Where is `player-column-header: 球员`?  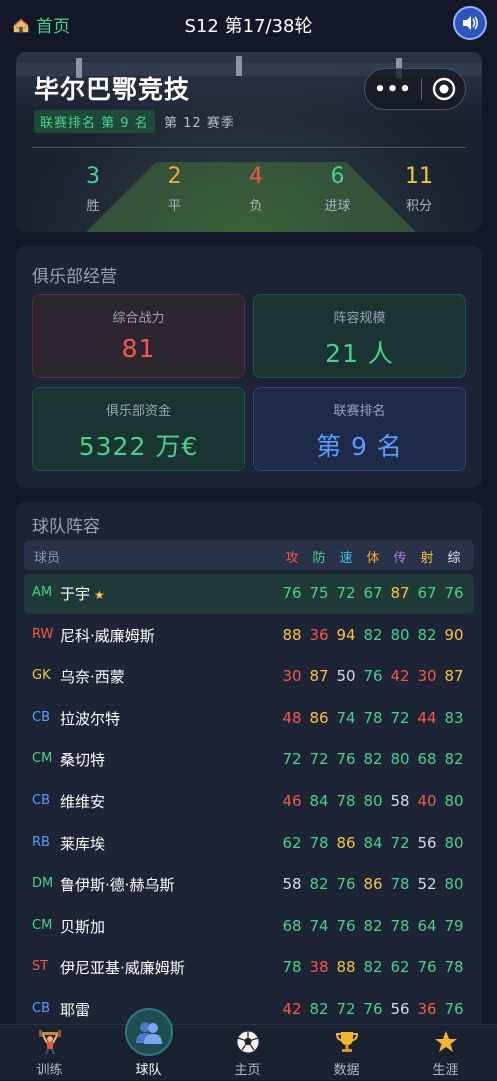
player-column-header: 球员 is located at coordinates (47, 558).